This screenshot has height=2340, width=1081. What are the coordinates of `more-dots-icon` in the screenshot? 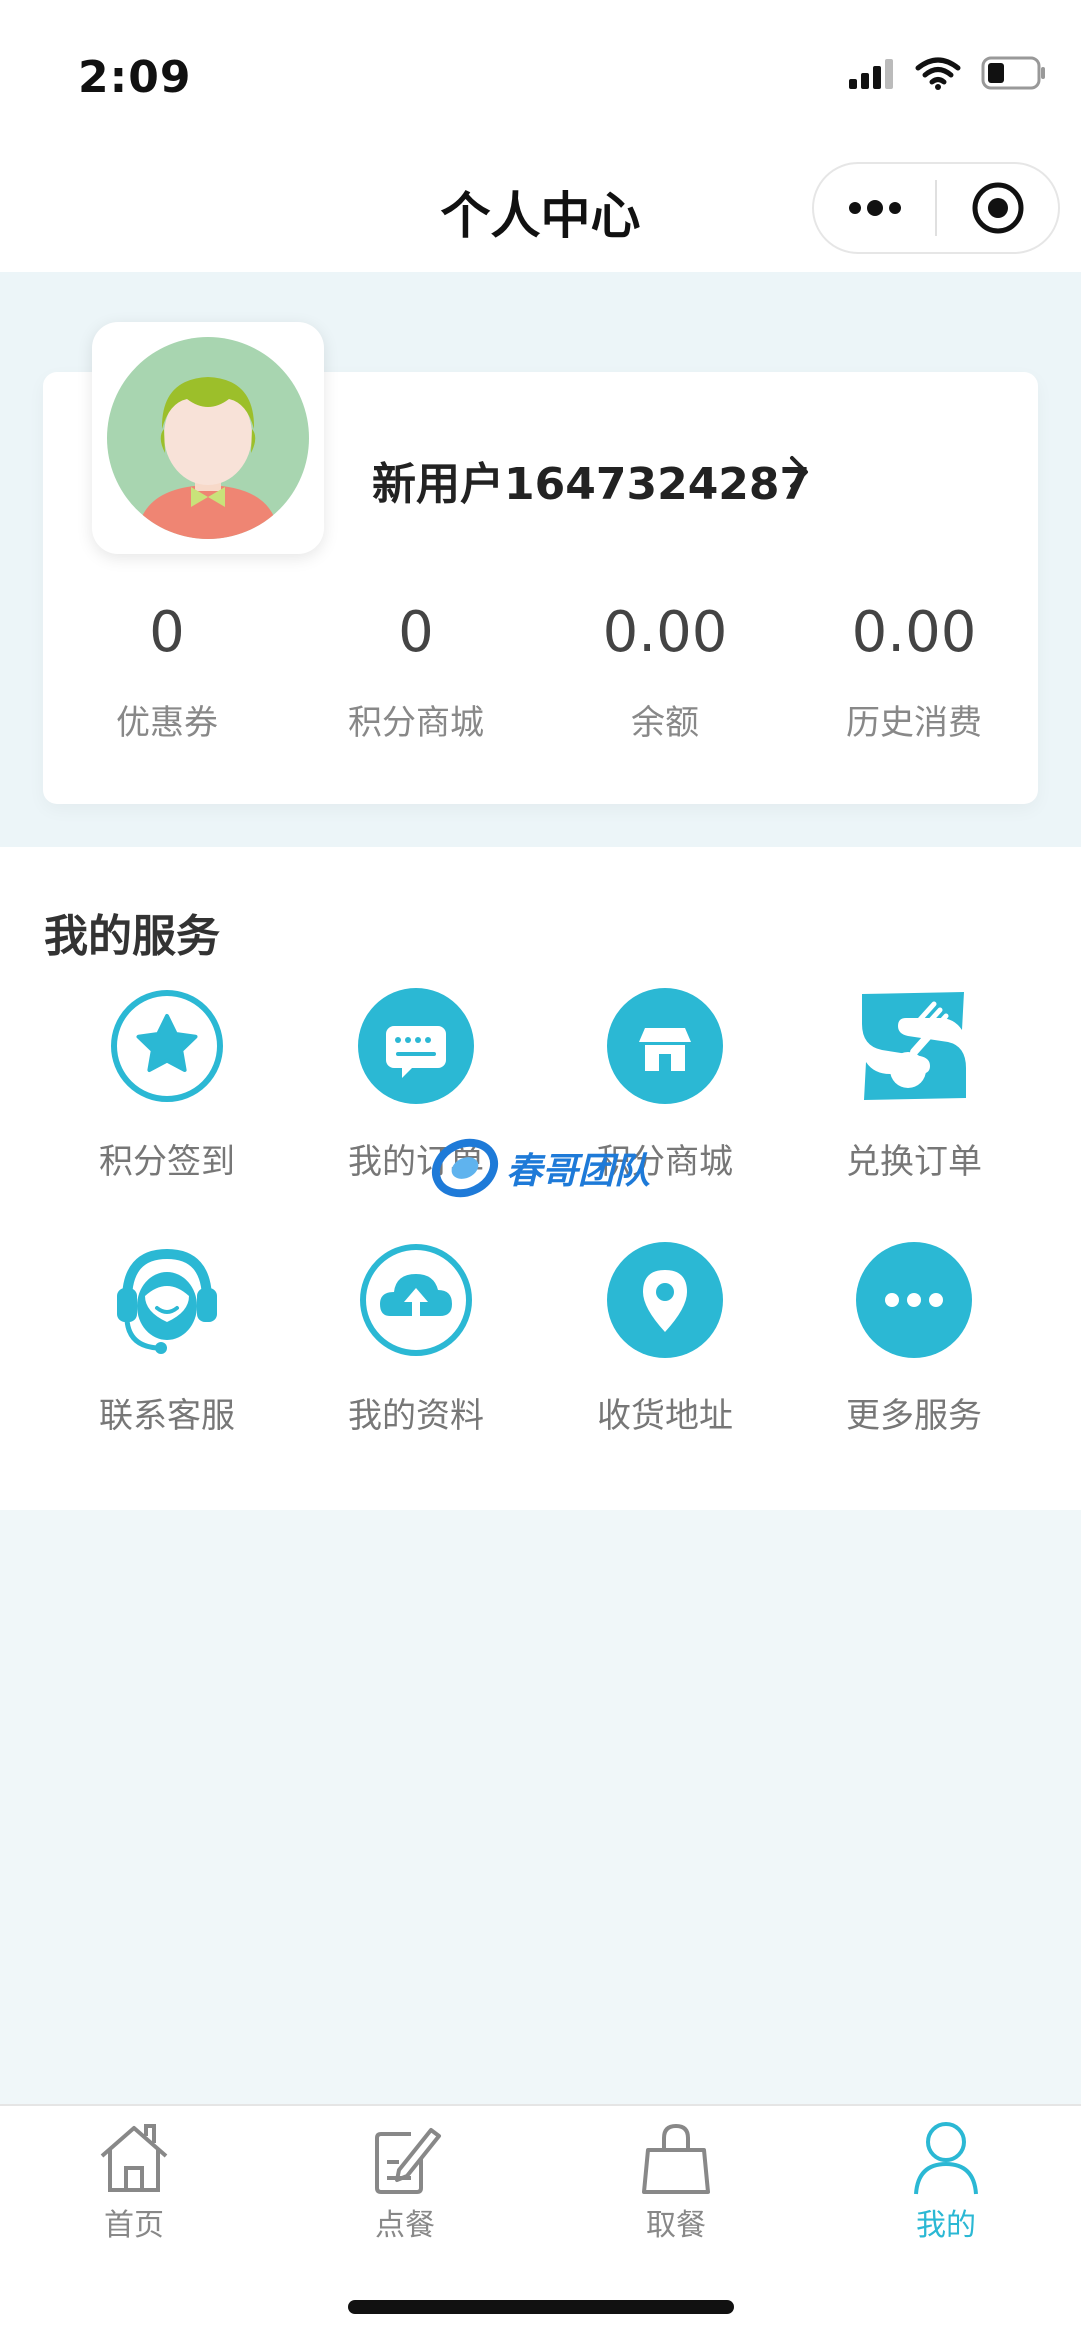 It's located at (874, 208).